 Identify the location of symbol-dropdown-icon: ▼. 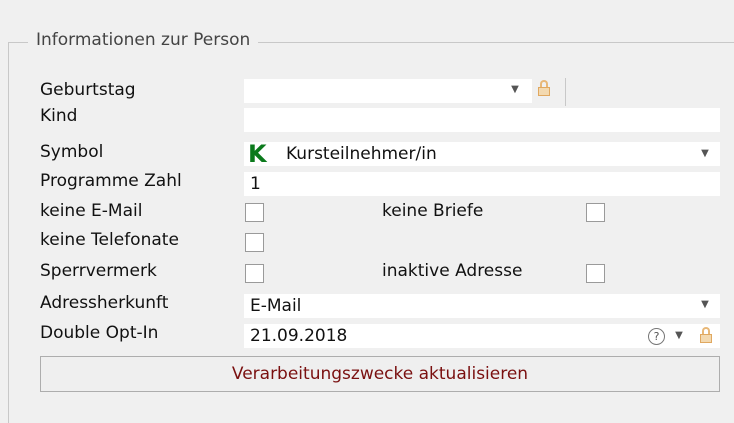
(705, 153).